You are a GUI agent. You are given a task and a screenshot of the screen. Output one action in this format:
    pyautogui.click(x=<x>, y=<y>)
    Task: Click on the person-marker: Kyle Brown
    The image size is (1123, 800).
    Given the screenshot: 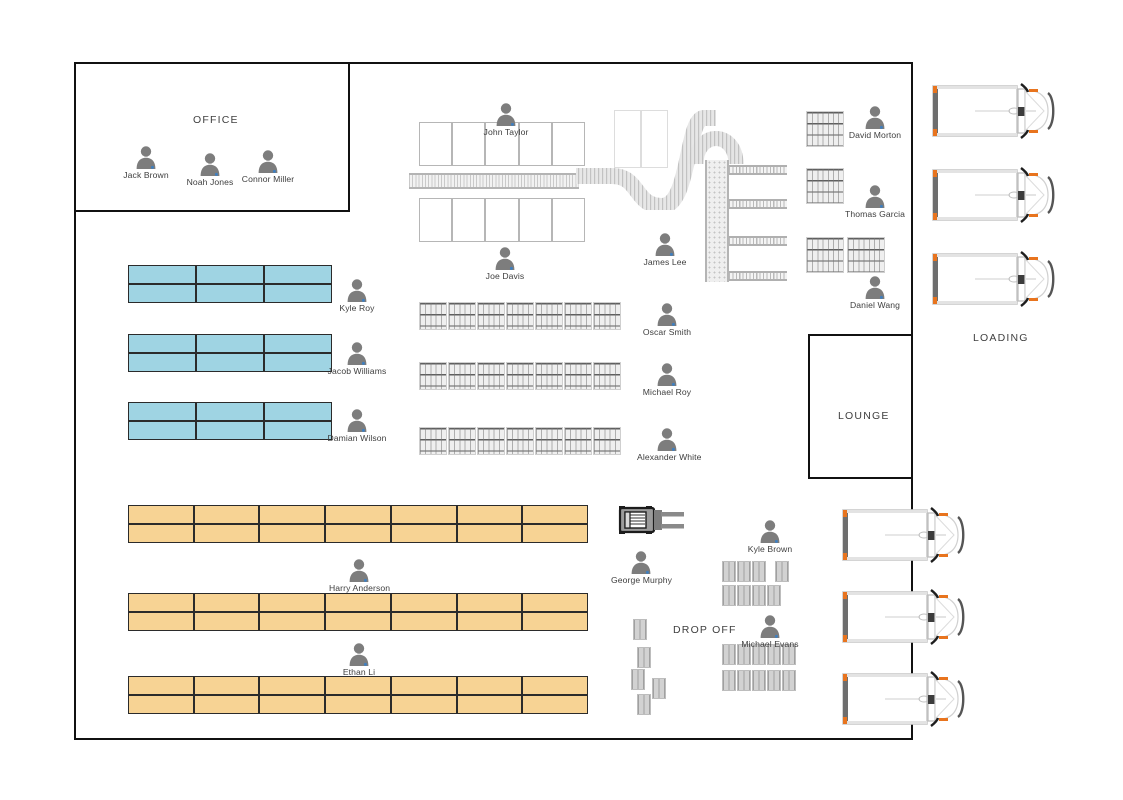 What is the action you would take?
    pyautogui.click(x=770, y=536)
    